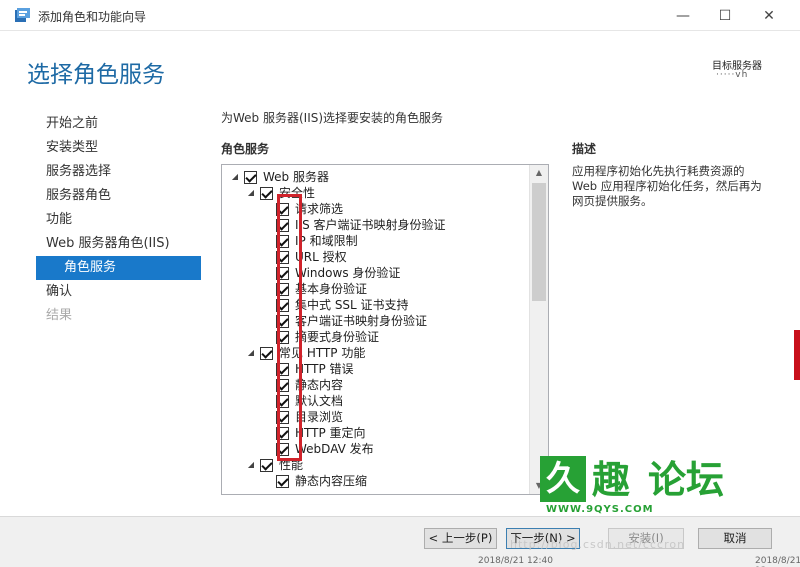 The width and height of the screenshot is (800, 567). Describe the element at coordinates (377, 401) in the screenshot. I see `tree-item: 默认文档` at that location.